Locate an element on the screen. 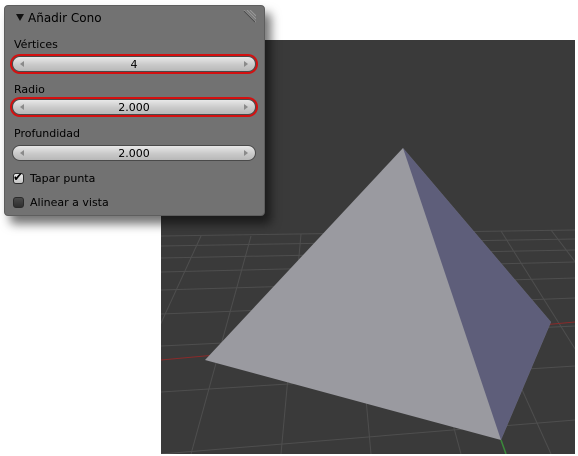 The width and height of the screenshot is (578, 456). align-to-view-checkbox-row: Alinear a vista is located at coordinates (61, 202).